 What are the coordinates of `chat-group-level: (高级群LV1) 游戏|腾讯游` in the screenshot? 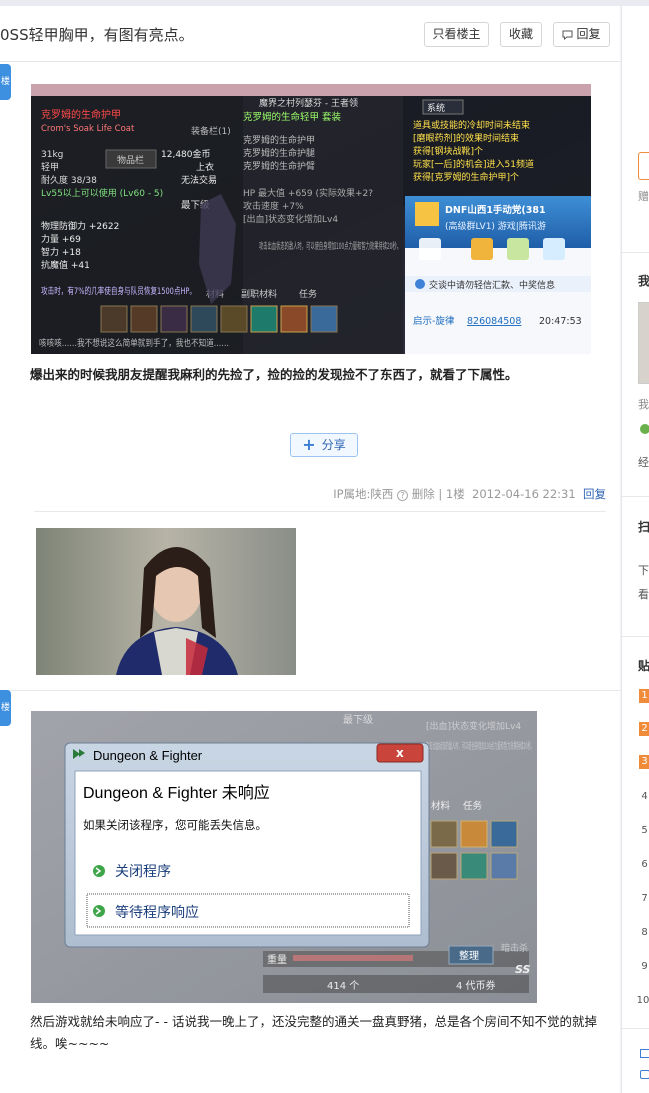 It's located at (495, 226).